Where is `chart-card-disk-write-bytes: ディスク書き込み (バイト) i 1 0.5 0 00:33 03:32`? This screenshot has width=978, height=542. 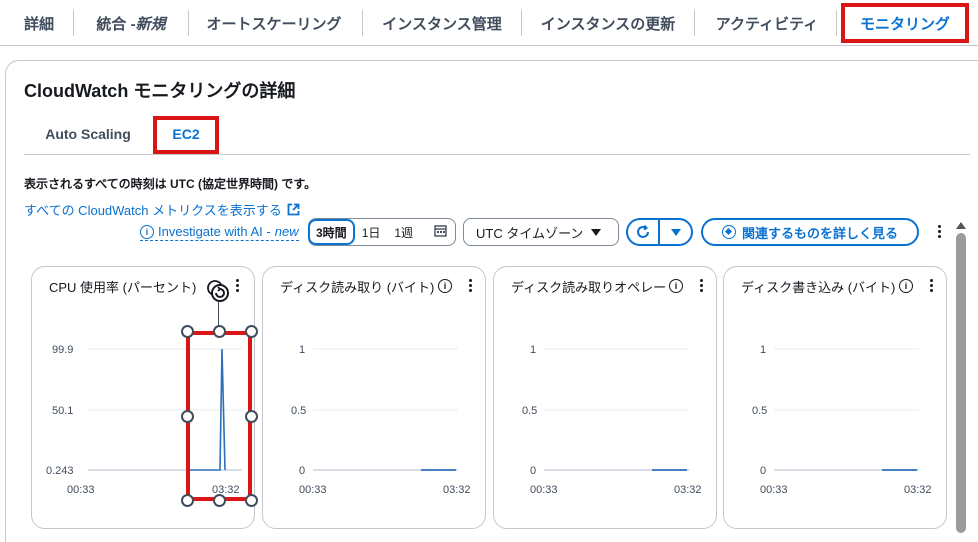 chart-card-disk-write-bytes: ディスク書き込み (バイト) i 1 0.5 0 00:33 03:32 is located at coordinates (835, 397).